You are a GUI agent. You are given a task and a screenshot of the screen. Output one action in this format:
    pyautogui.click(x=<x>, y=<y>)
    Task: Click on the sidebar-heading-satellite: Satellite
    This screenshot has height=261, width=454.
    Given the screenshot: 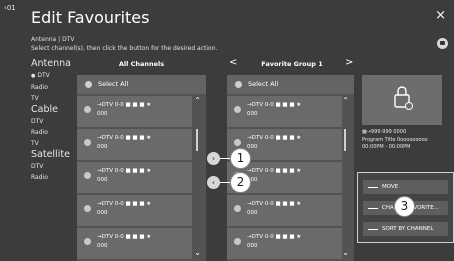 What is the action you would take?
    pyautogui.click(x=51, y=155)
    